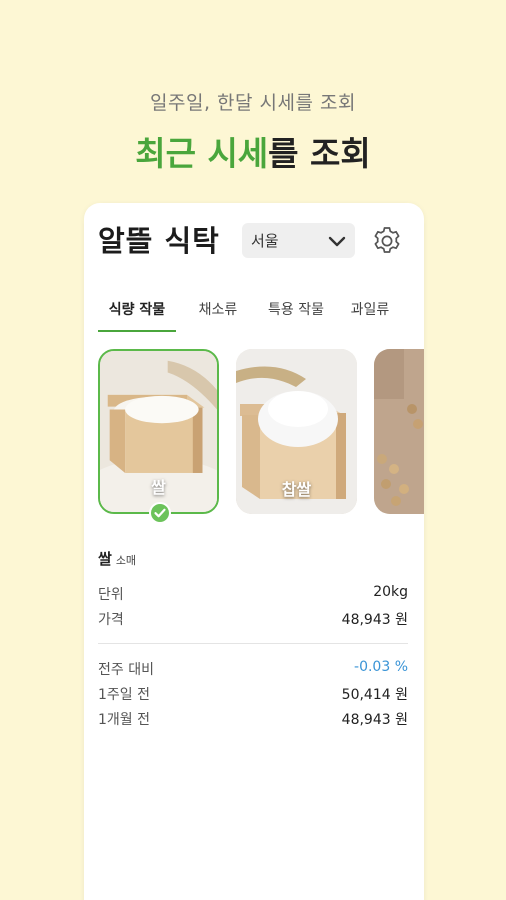  What do you see at coordinates (253, 620) in the screenshot?
I see `price-row: 가격 48,943 원` at bounding box center [253, 620].